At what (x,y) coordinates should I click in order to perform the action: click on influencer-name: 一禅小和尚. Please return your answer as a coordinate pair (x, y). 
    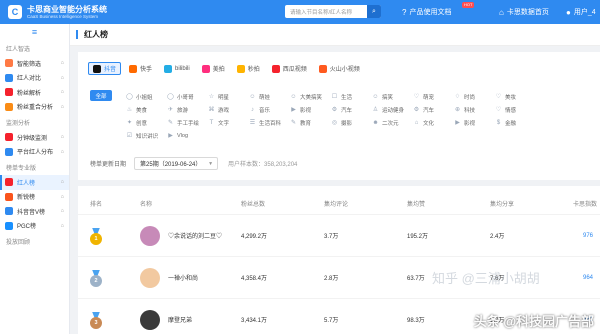
    Looking at the image, I should click on (169, 277).